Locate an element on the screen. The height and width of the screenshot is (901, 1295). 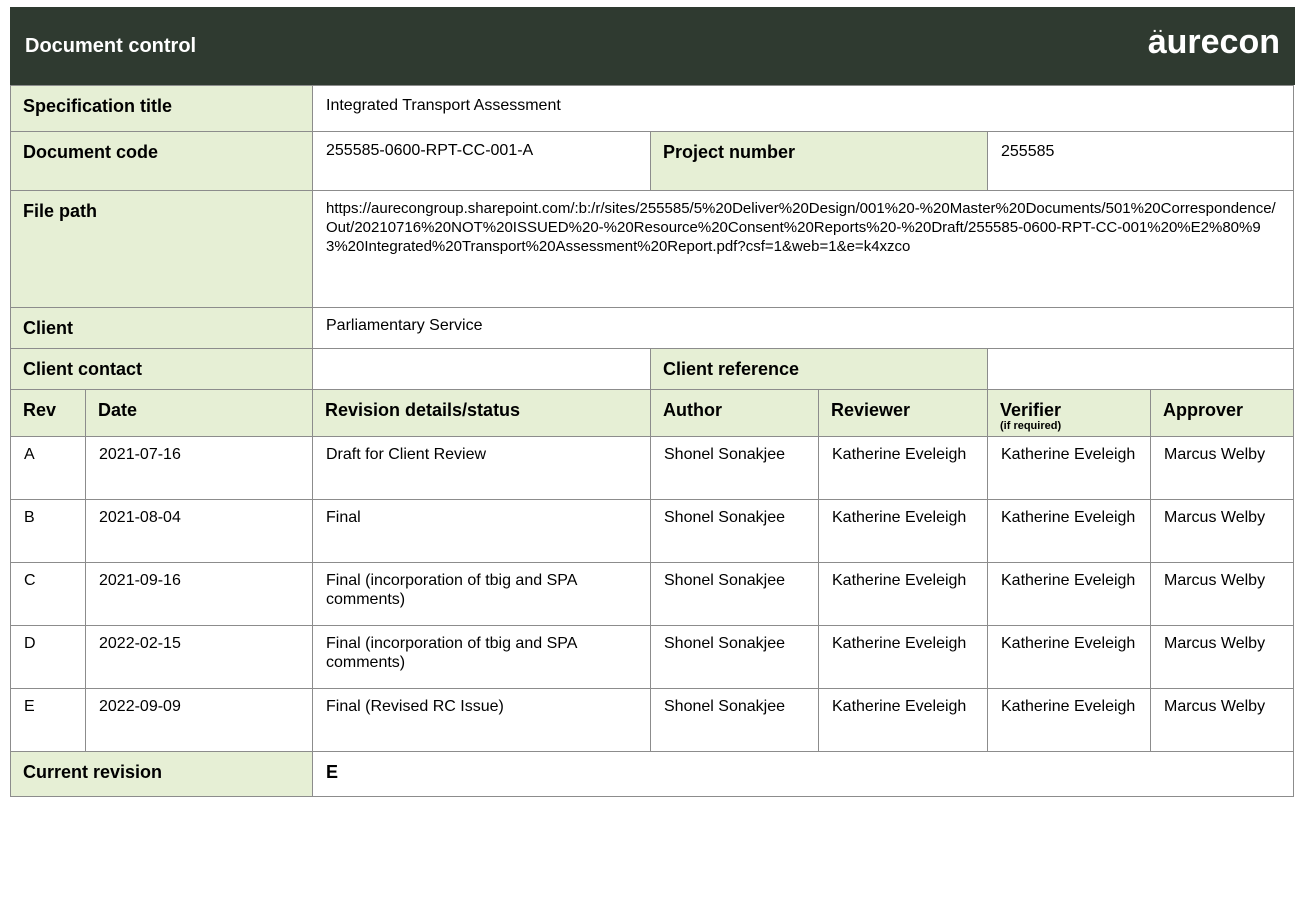
client-row: Client Parliamentary Service is located at coordinates (652, 328).